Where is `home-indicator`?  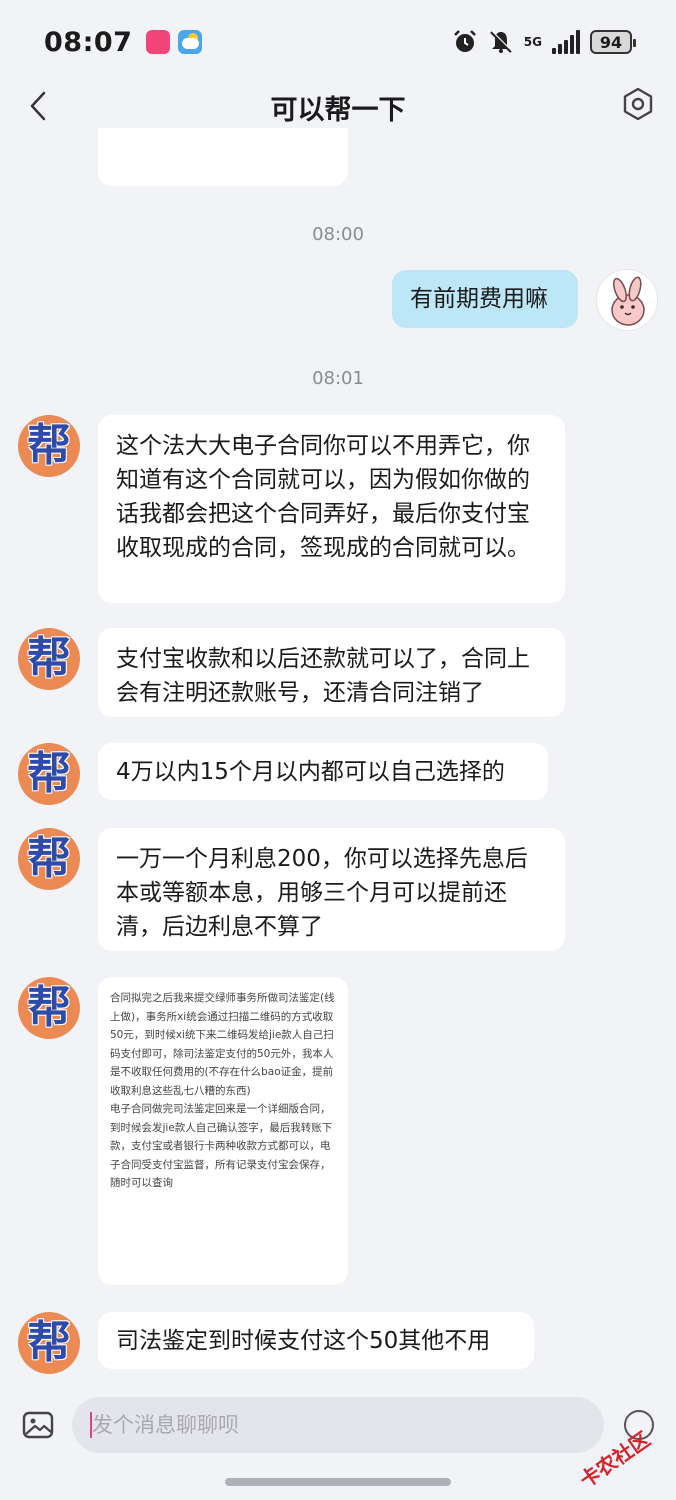
home-indicator is located at coordinates (338, 1482).